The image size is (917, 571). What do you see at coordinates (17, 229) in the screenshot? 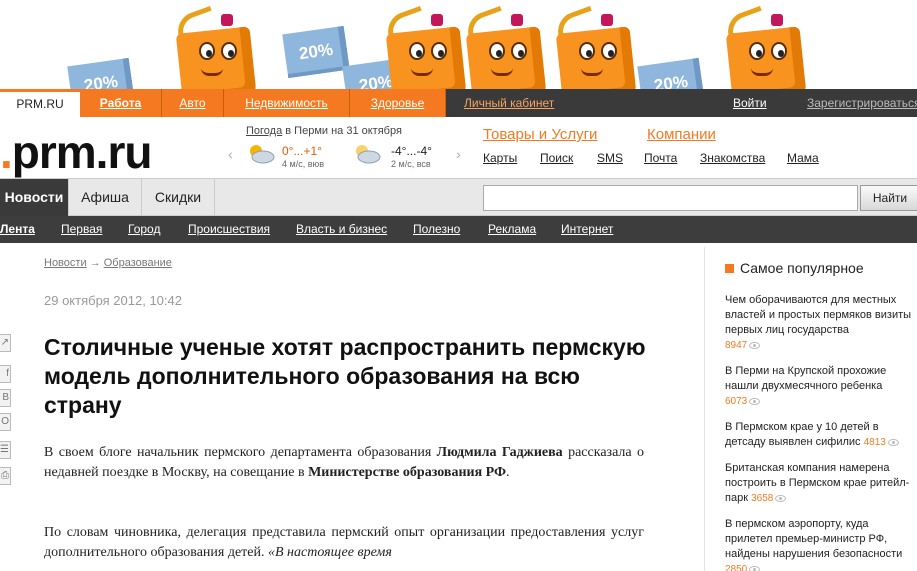
I see `subnav-feed: Лента` at bounding box center [17, 229].